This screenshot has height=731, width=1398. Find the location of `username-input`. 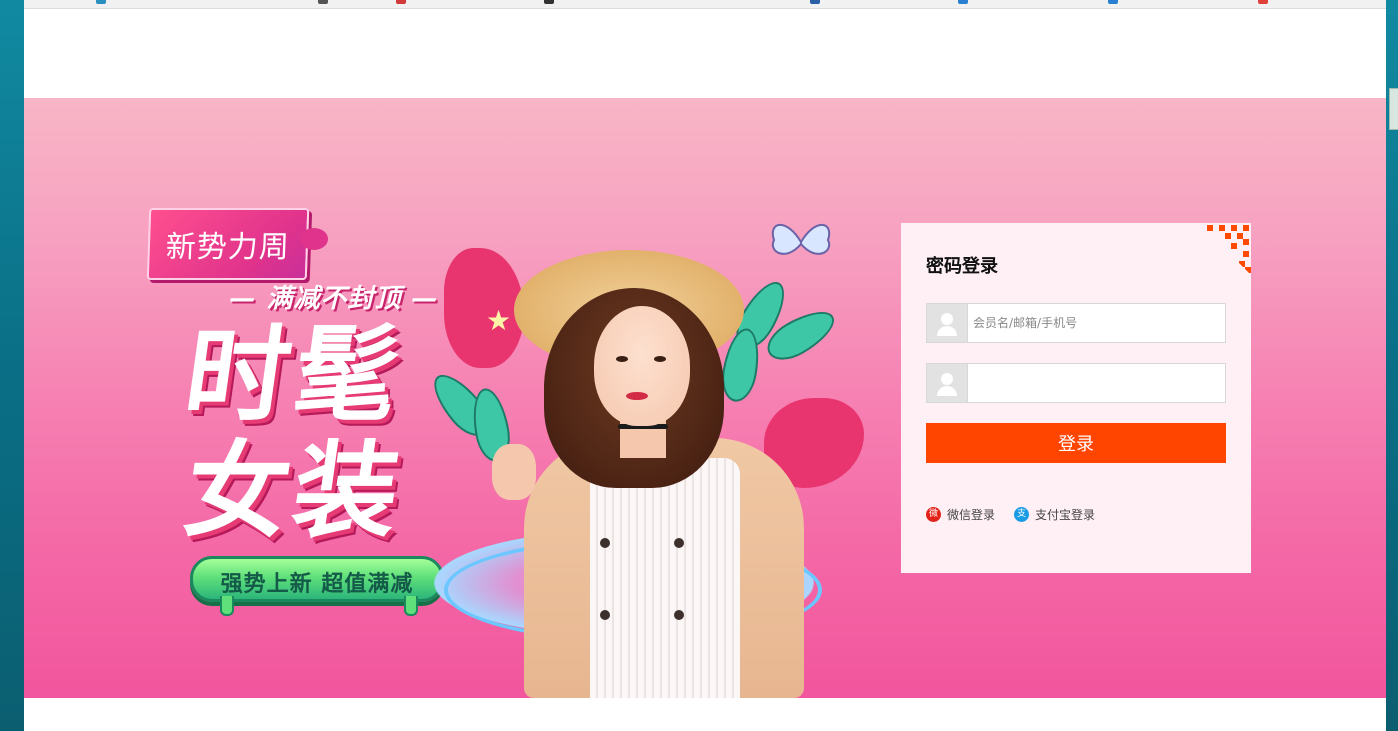

username-input is located at coordinates (1098, 323).